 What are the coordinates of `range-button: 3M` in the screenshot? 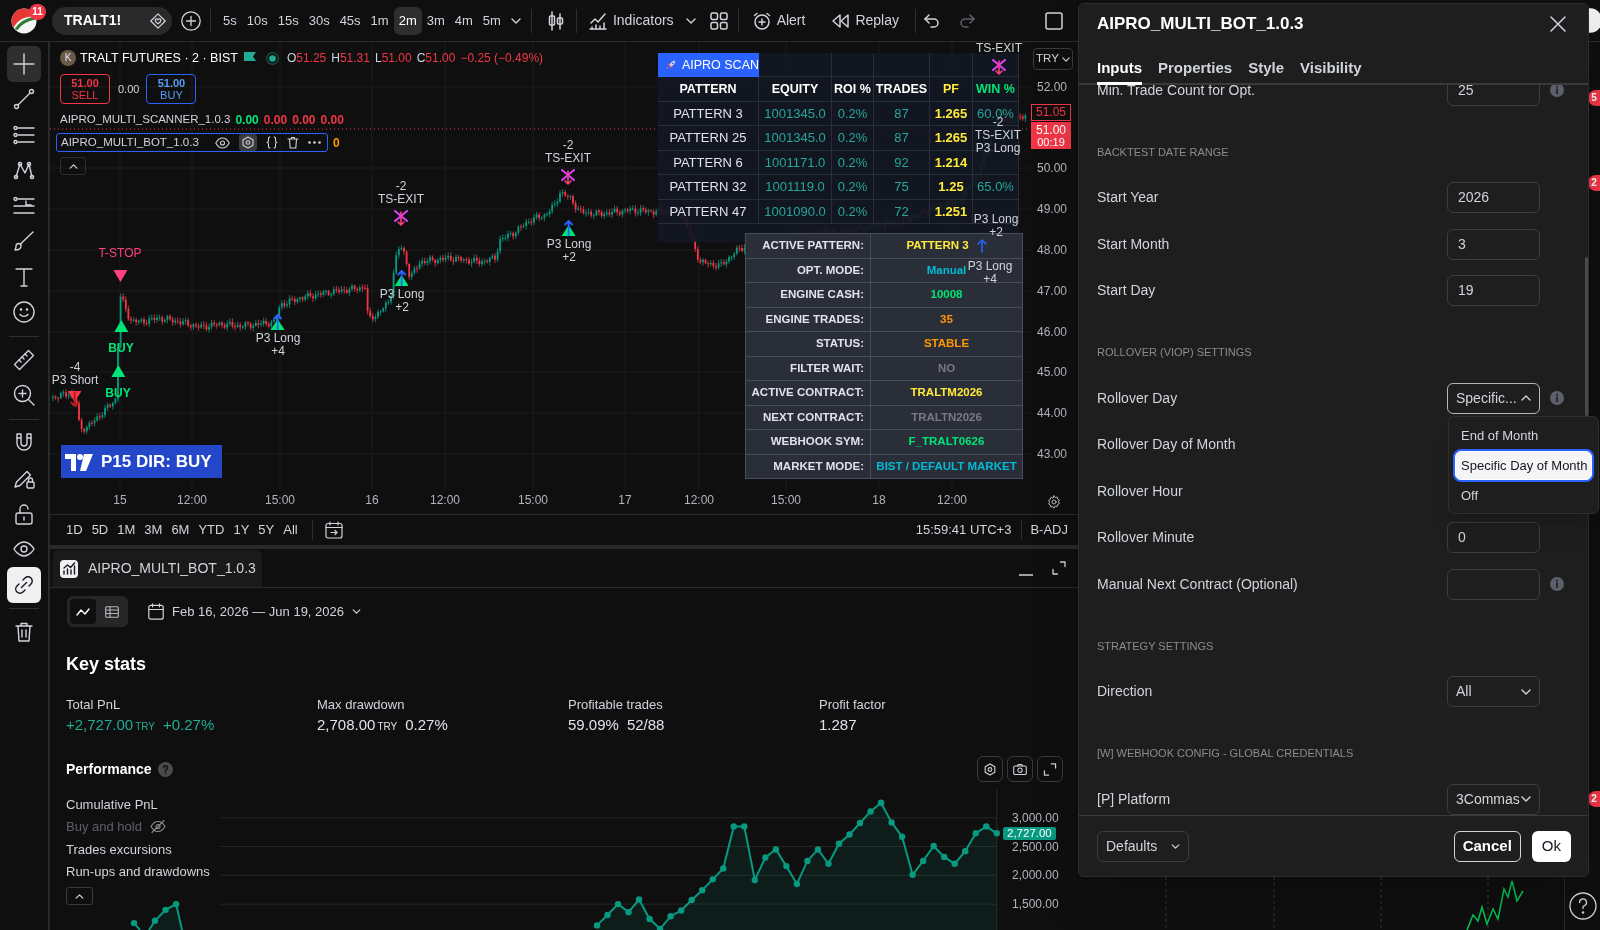 It's located at (153, 530).